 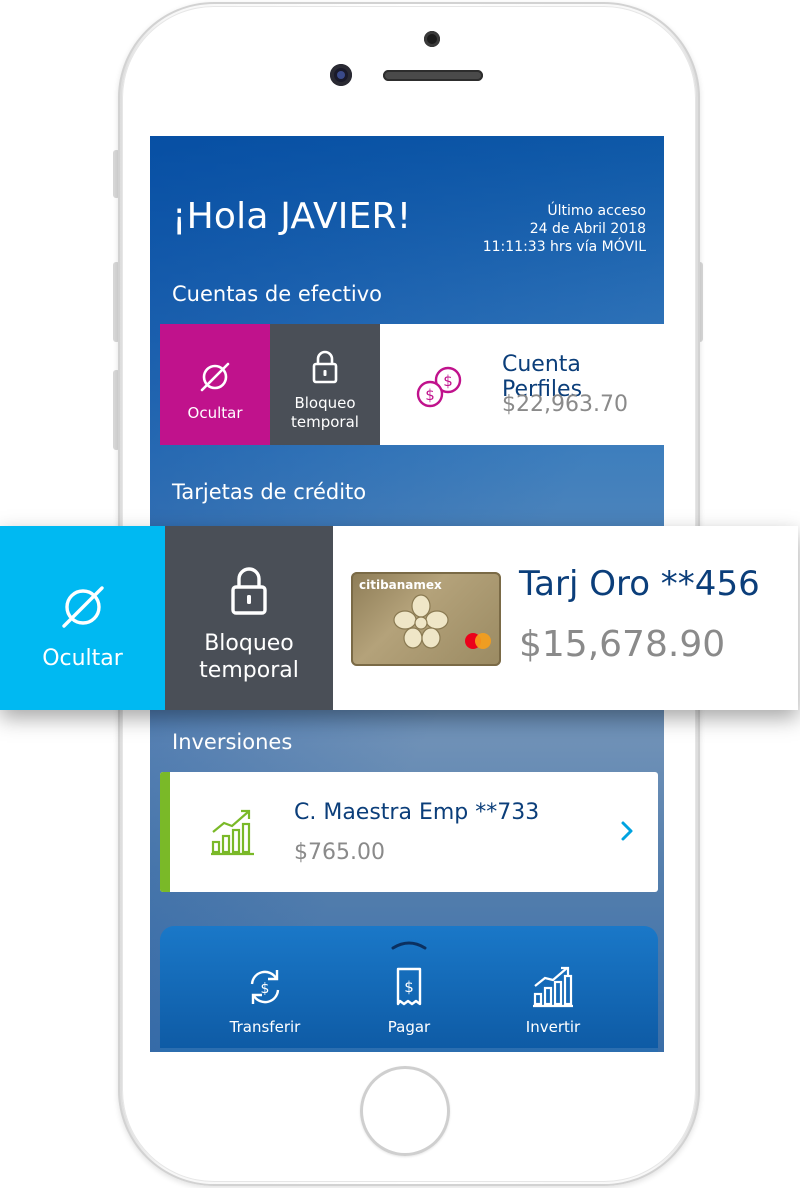 I want to click on hide-account-label: Ocultar, so click(x=215, y=413).